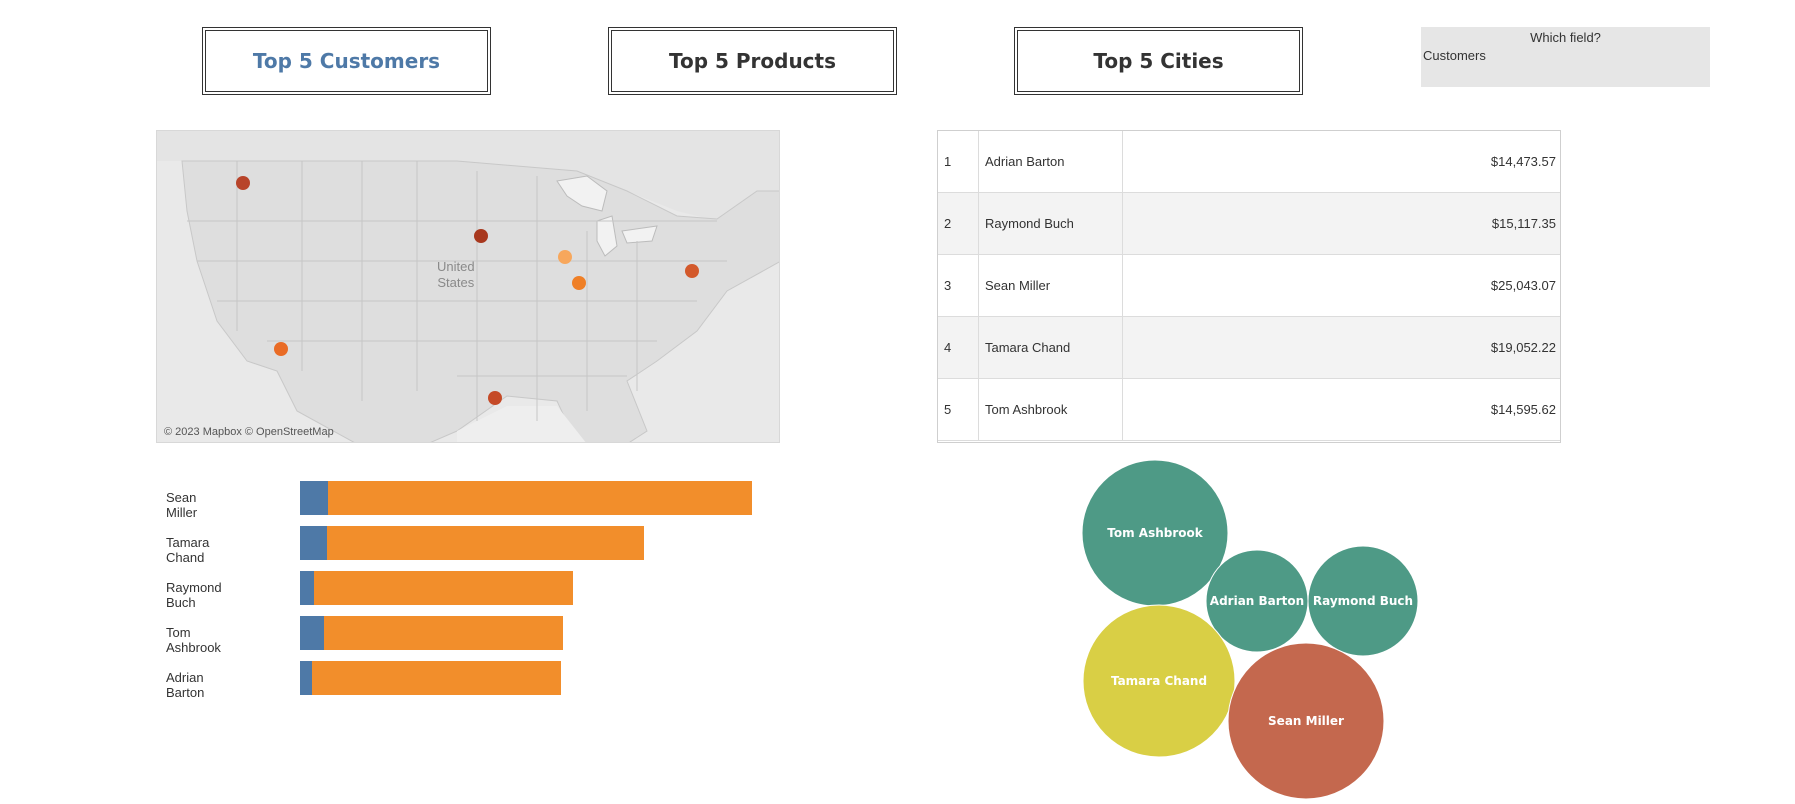 The width and height of the screenshot is (1795, 804). I want to click on top5-customers-label: Top 5 Customers, so click(346, 61).